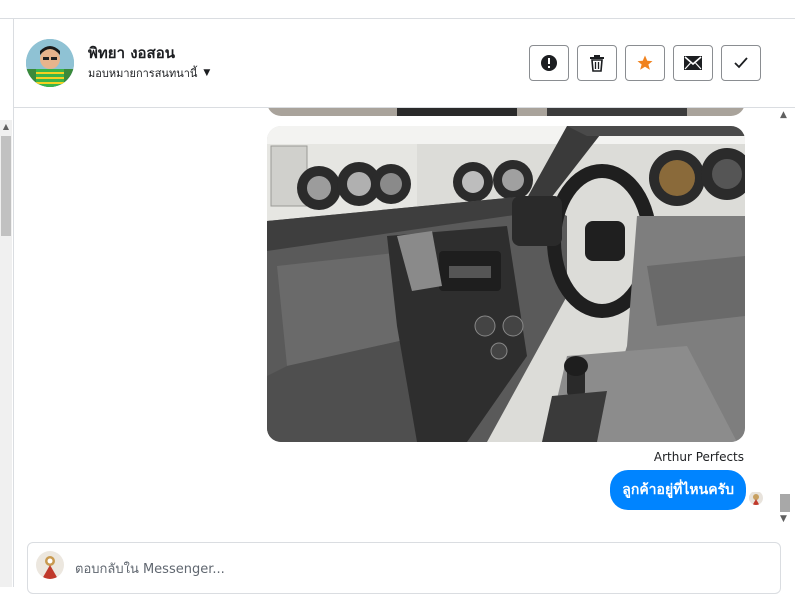 The height and width of the screenshot is (594, 795). Describe the element at coordinates (6, 353) in the screenshot. I see `page-scrollbar: ▲` at that location.